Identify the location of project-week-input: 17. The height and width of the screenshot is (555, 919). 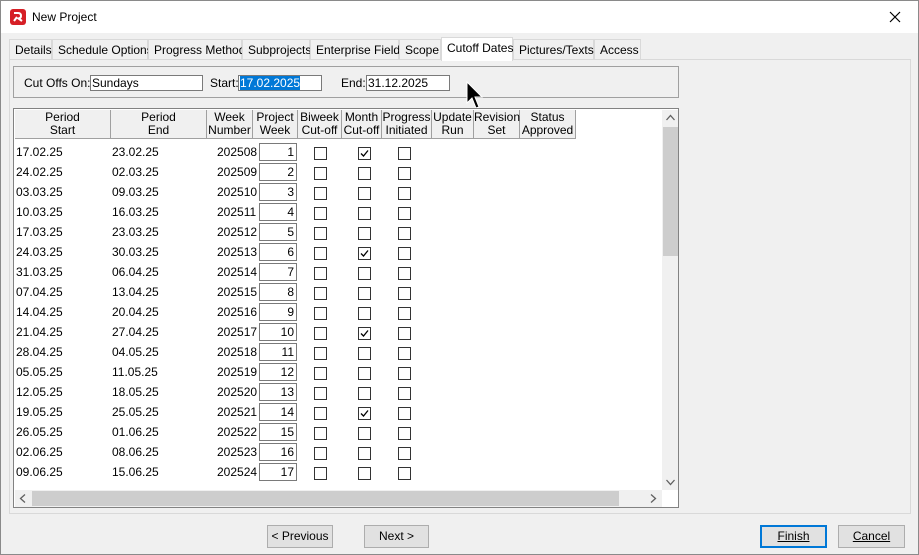
(278, 472).